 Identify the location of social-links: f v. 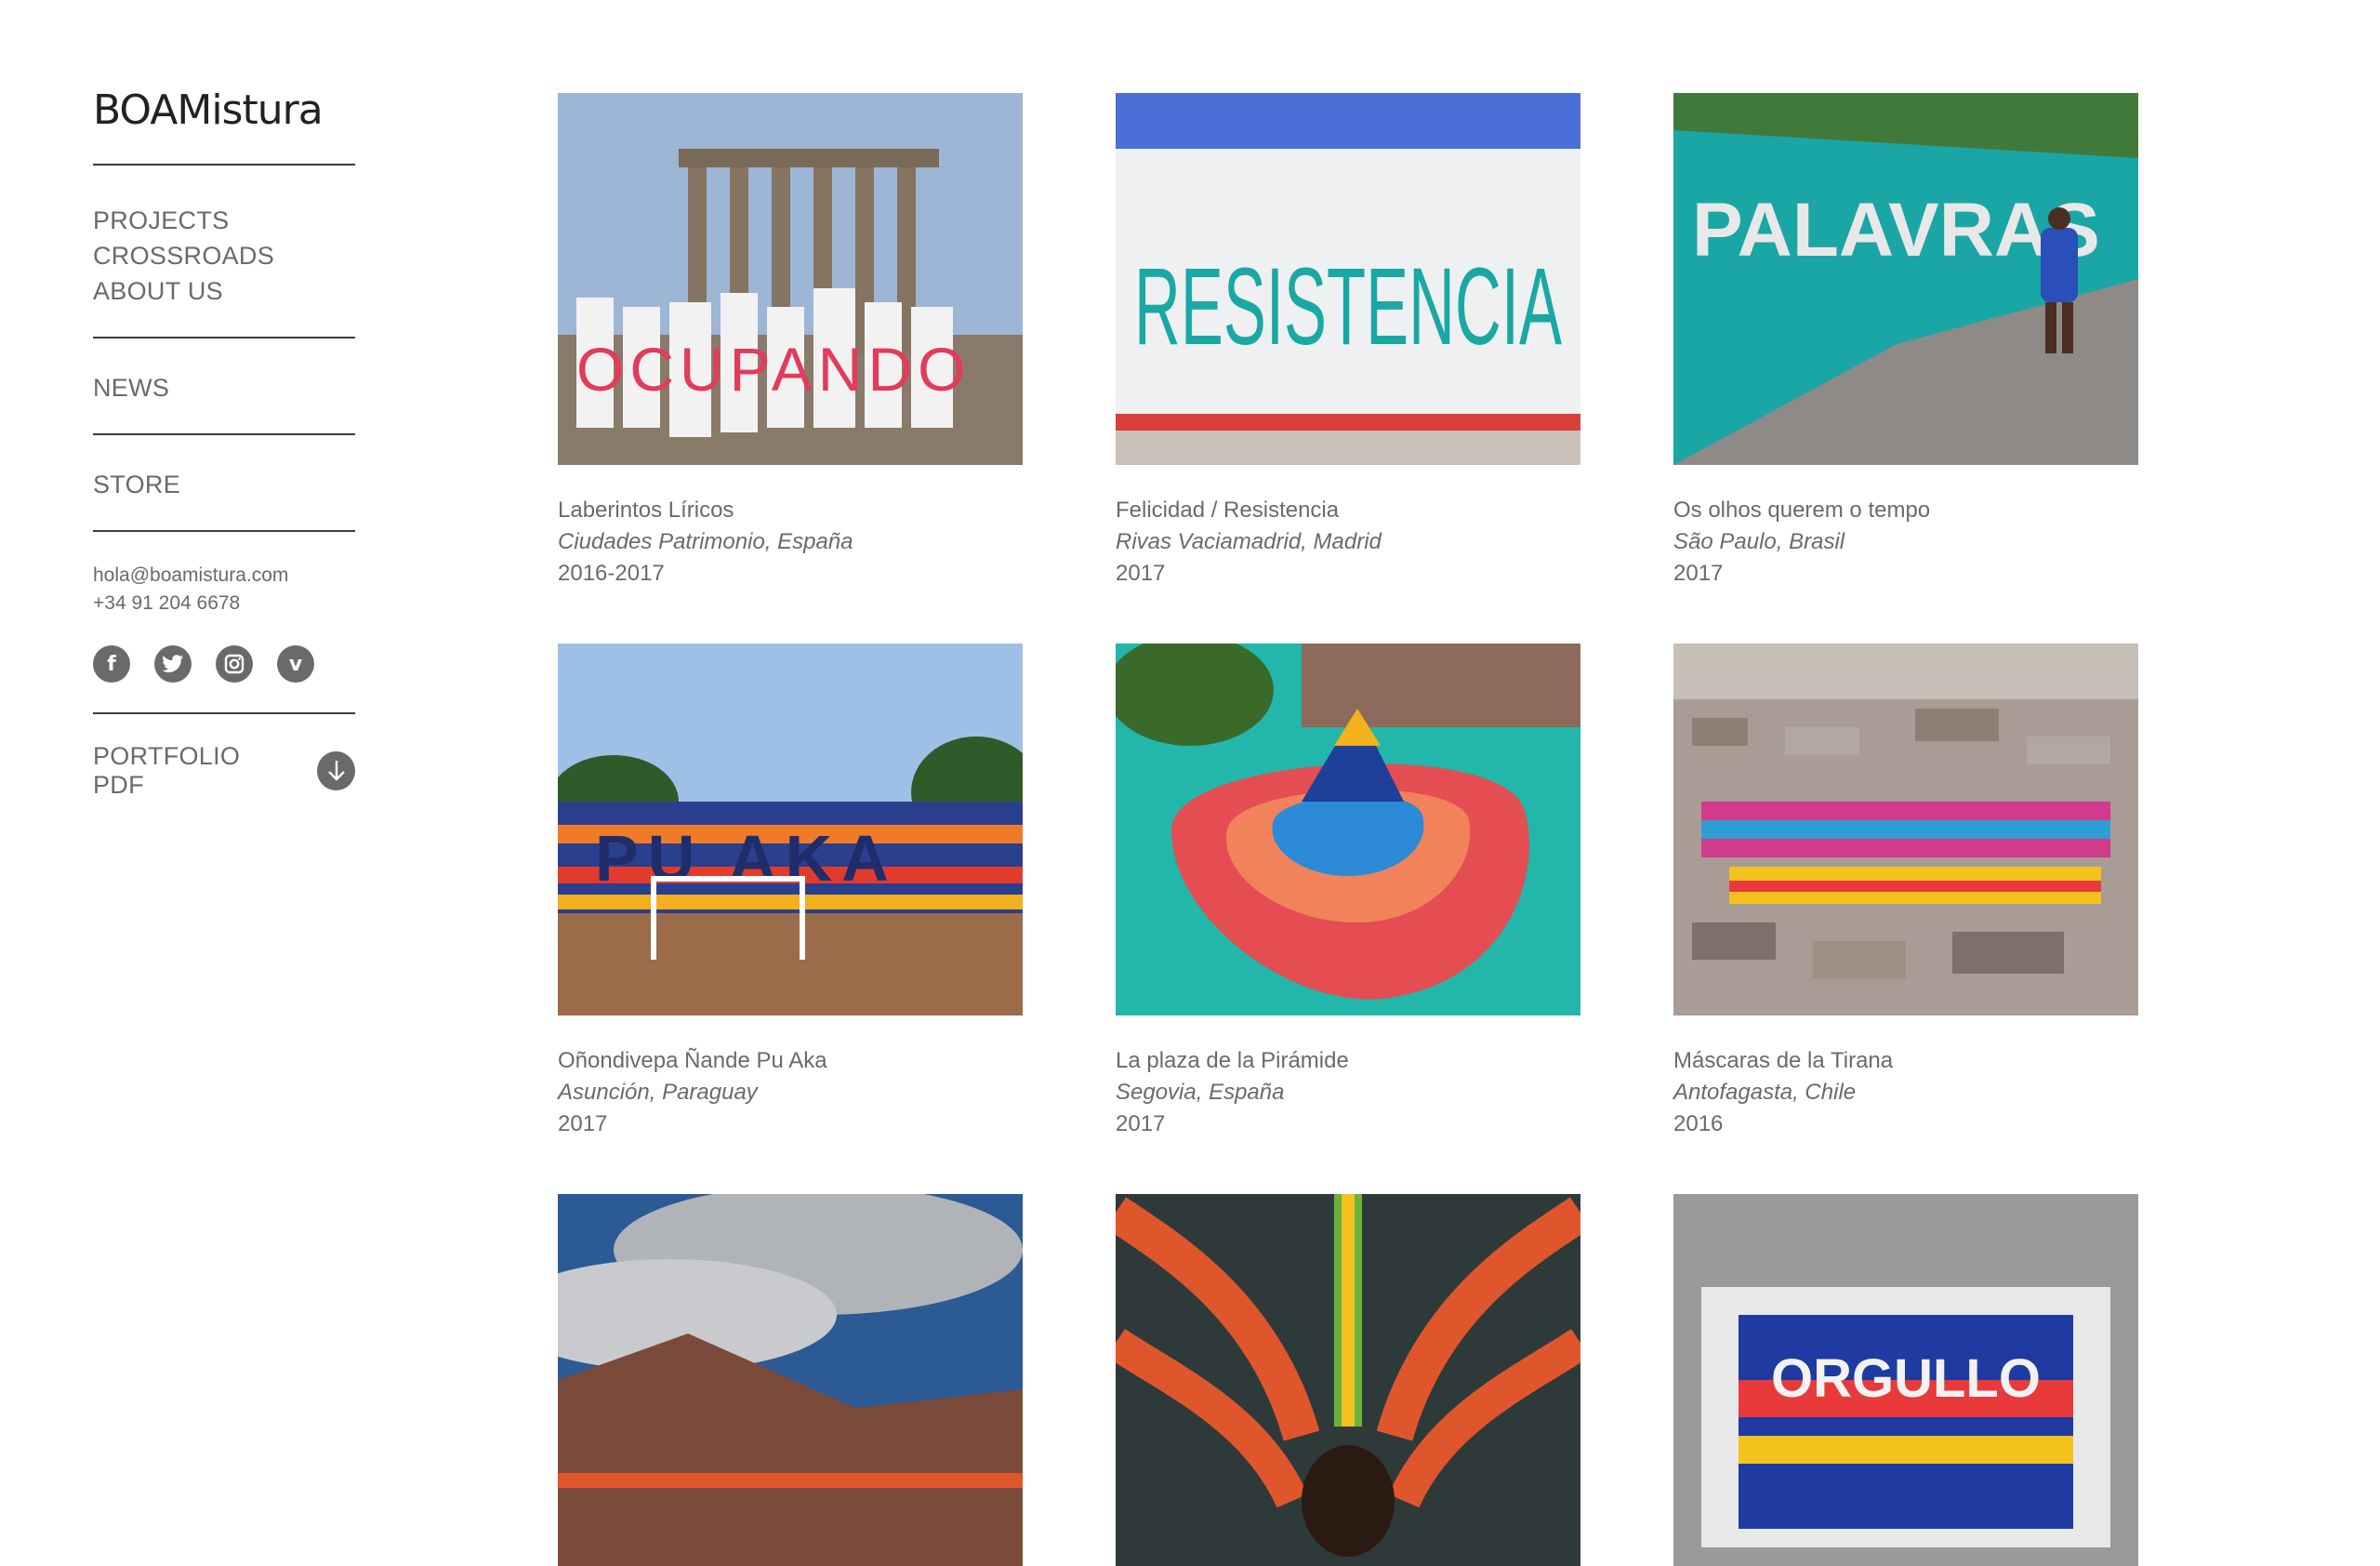
(224, 664).